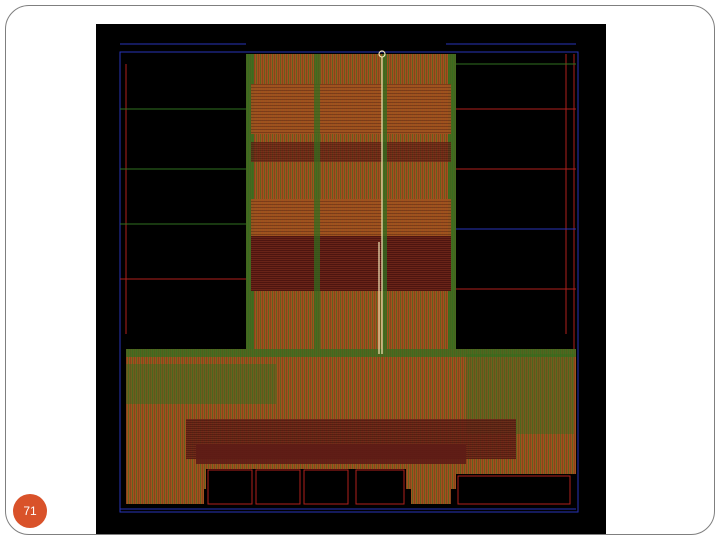  What do you see at coordinates (165, 484) in the screenshot?
I see `bottom-left-leg` at bounding box center [165, 484].